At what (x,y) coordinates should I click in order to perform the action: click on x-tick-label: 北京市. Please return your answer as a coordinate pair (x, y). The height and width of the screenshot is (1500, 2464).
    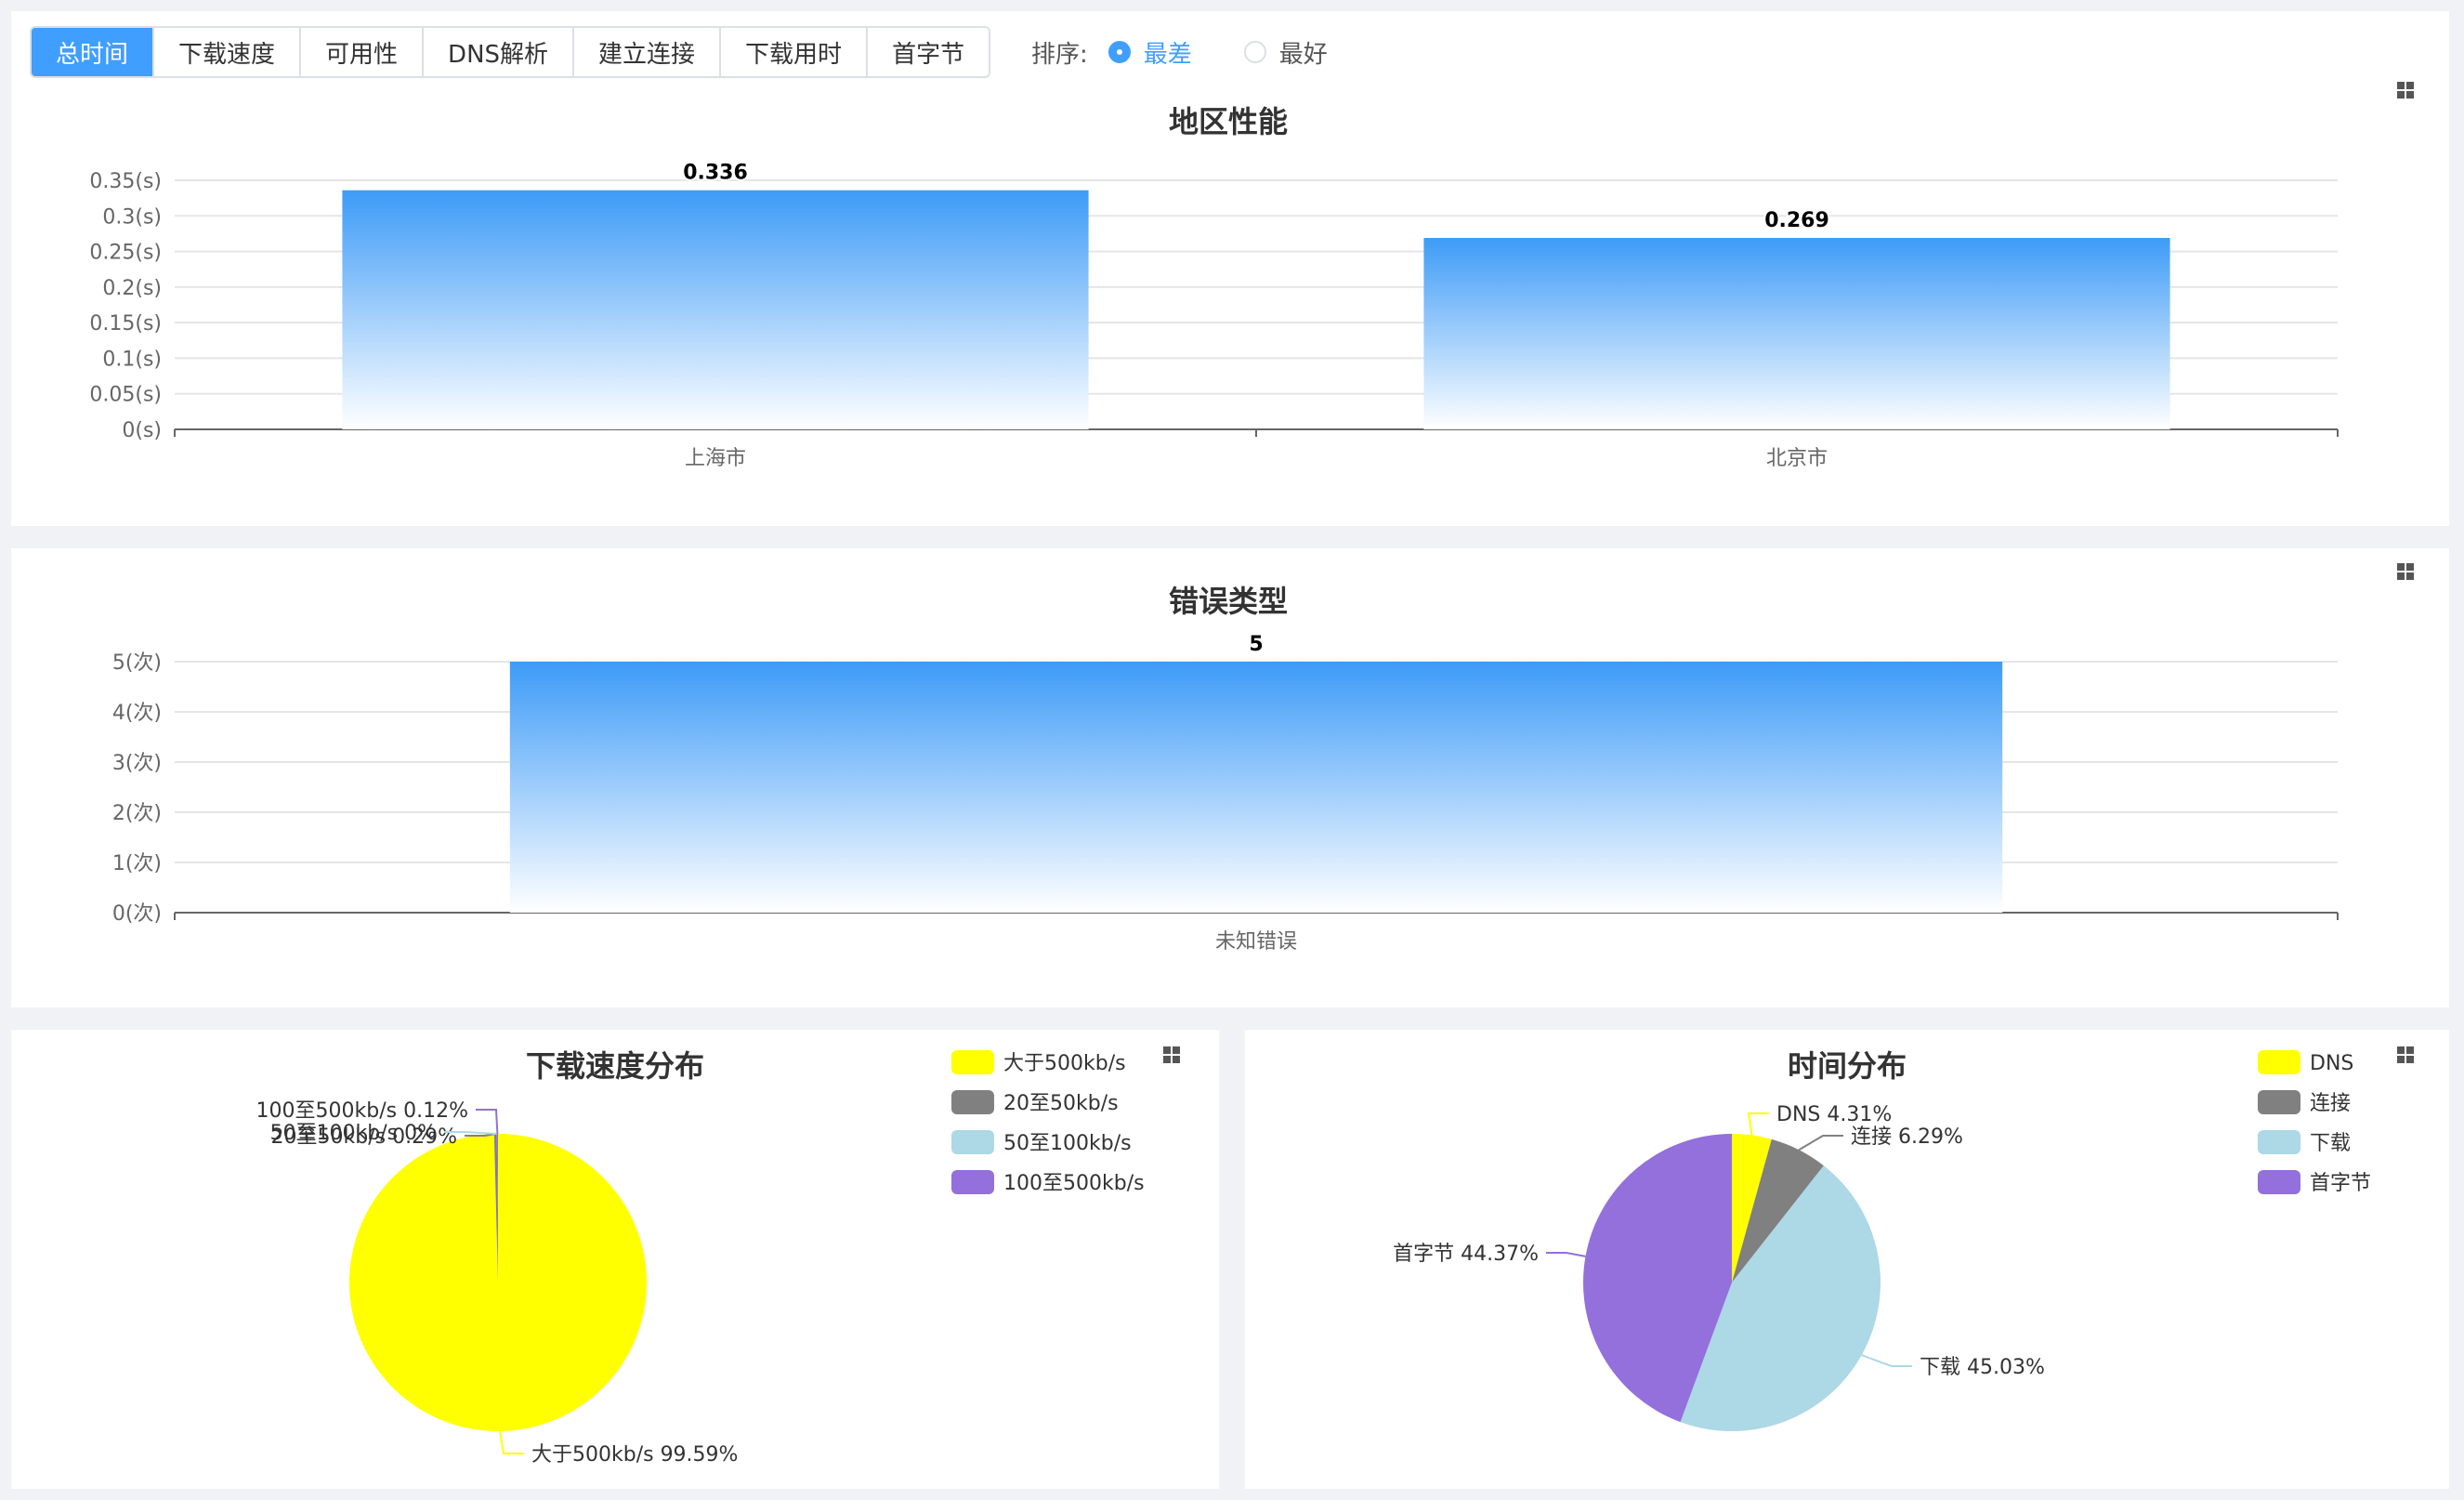
    Looking at the image, I should click on (1797, 458).